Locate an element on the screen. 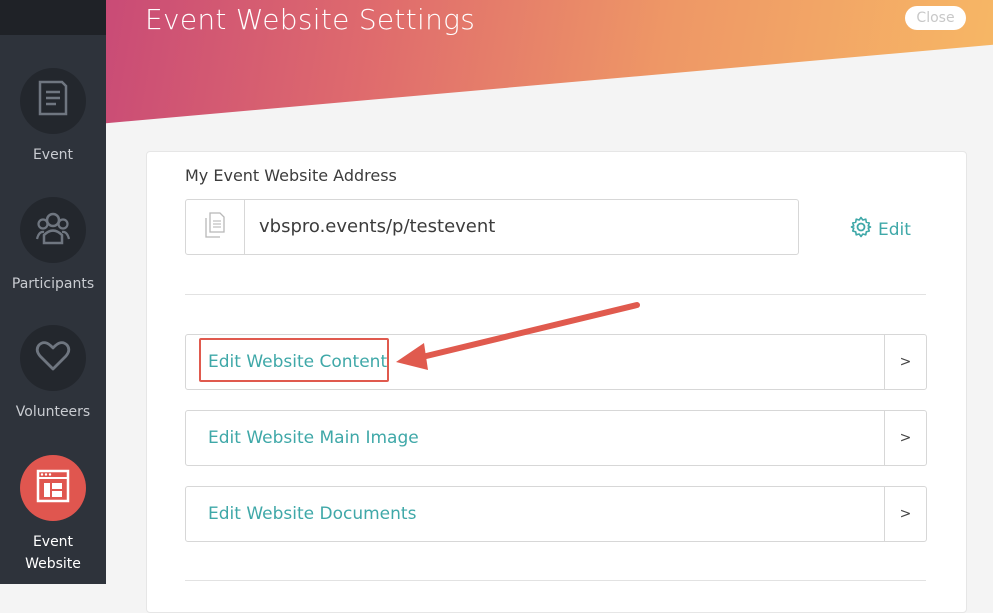  gear-icon is located at coordinates (861, 229).